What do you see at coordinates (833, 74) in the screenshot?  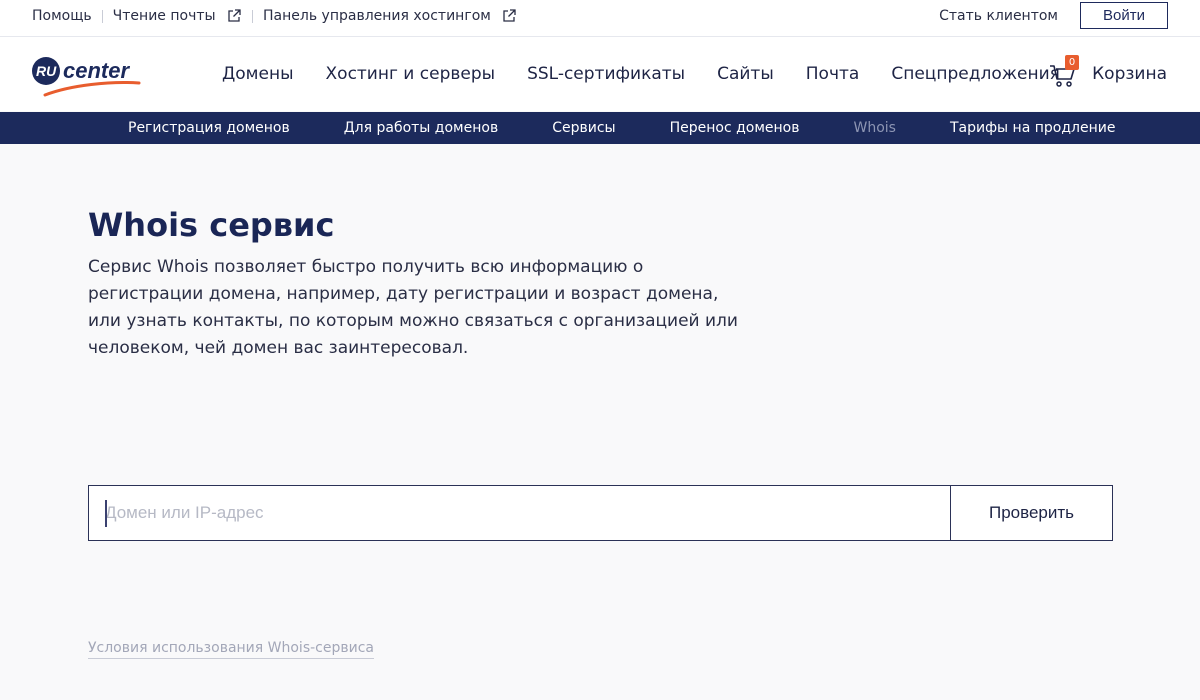 I see `nav-item-mail: Почта` at bounding box center [833, 74].